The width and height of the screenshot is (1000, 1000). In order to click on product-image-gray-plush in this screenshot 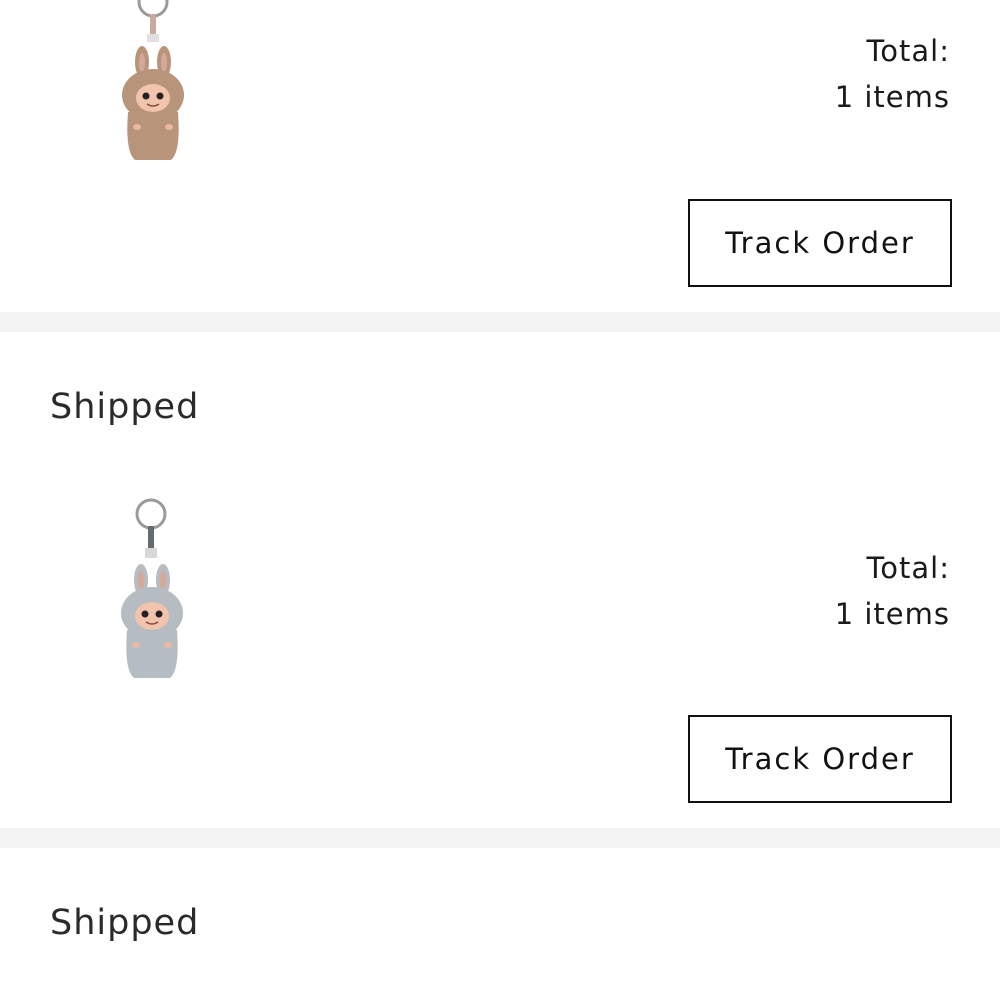, I will do `click(155, 596)`.